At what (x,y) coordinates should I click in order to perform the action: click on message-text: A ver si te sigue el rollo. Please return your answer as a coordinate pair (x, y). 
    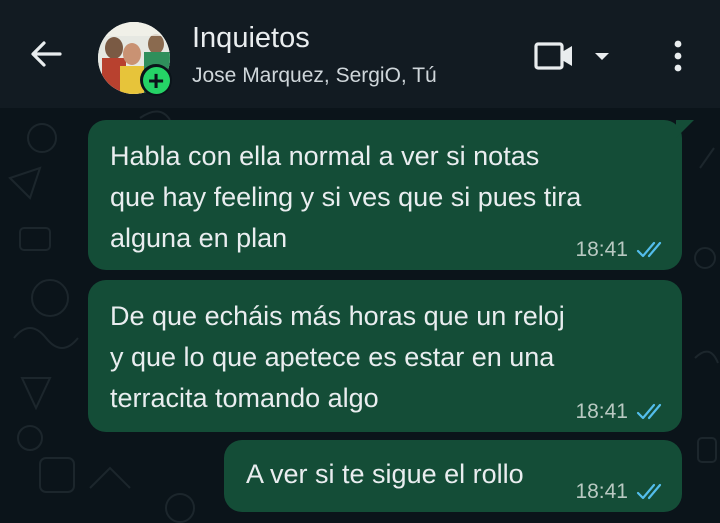
    Looking at the image, I should click on (385, 474).